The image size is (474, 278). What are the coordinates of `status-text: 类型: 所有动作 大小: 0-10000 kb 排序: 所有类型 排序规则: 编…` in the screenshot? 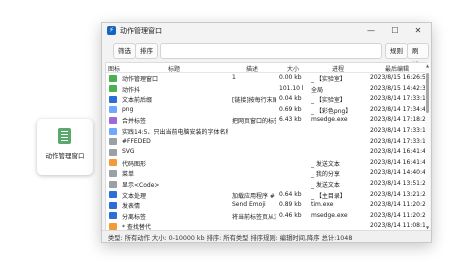 It's located at (230, 238).